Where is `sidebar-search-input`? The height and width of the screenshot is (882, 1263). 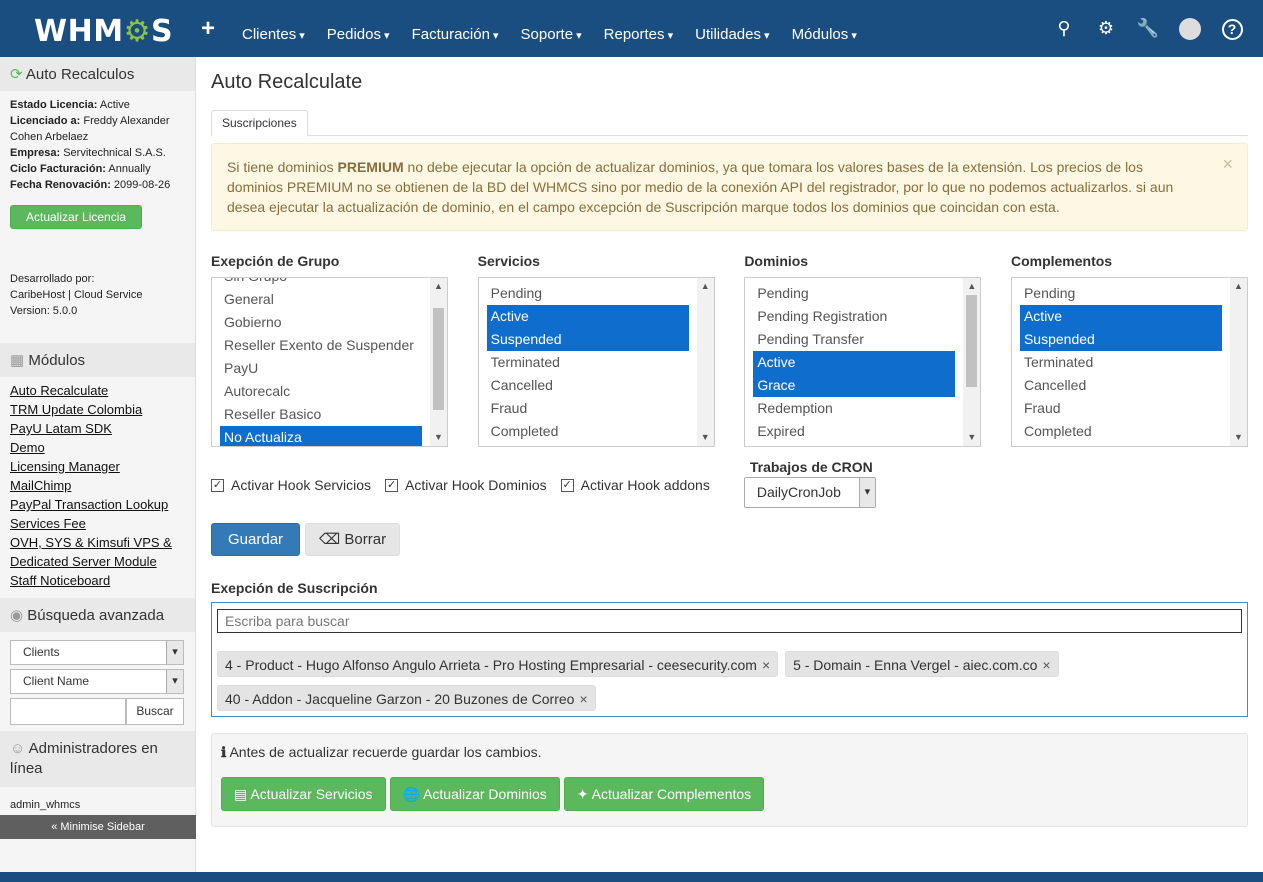 sidebar-search-input is located at coordinates (68, 711).